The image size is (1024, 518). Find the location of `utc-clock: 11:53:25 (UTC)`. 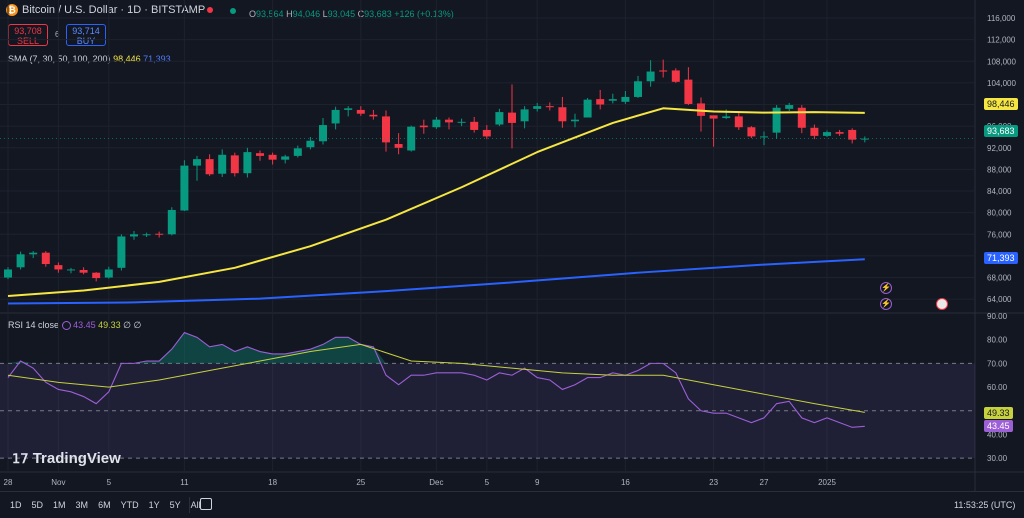

utc-clock: 11:53:25 (UTC) is located at coordinates (985, 505).